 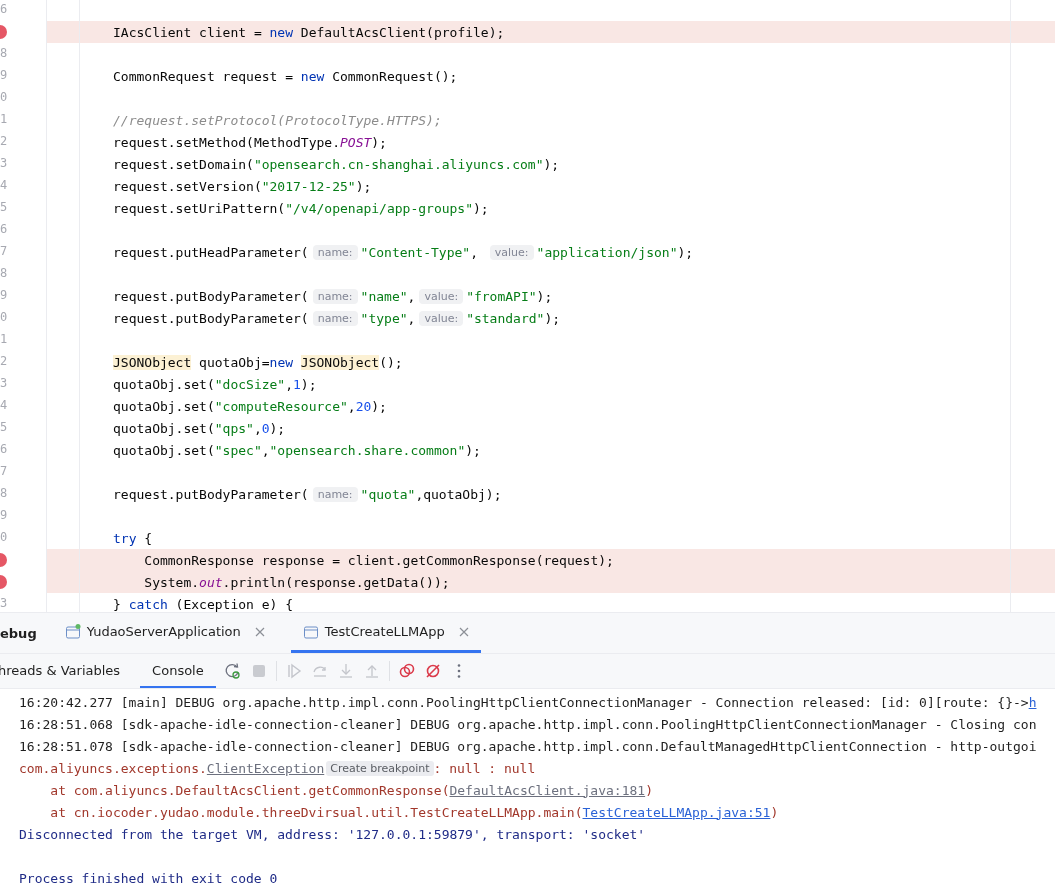 What do you see at coordinates (265, 768) in the screenshot?
I see `source-link: ClientException` at bounding box center [265, 768].